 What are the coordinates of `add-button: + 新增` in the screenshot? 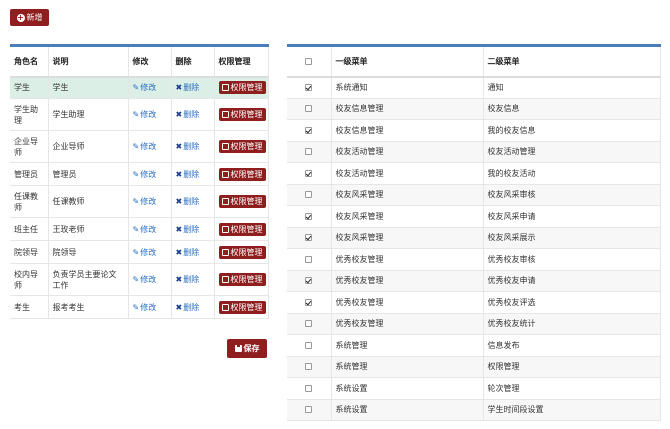 It's located at (29, 17).